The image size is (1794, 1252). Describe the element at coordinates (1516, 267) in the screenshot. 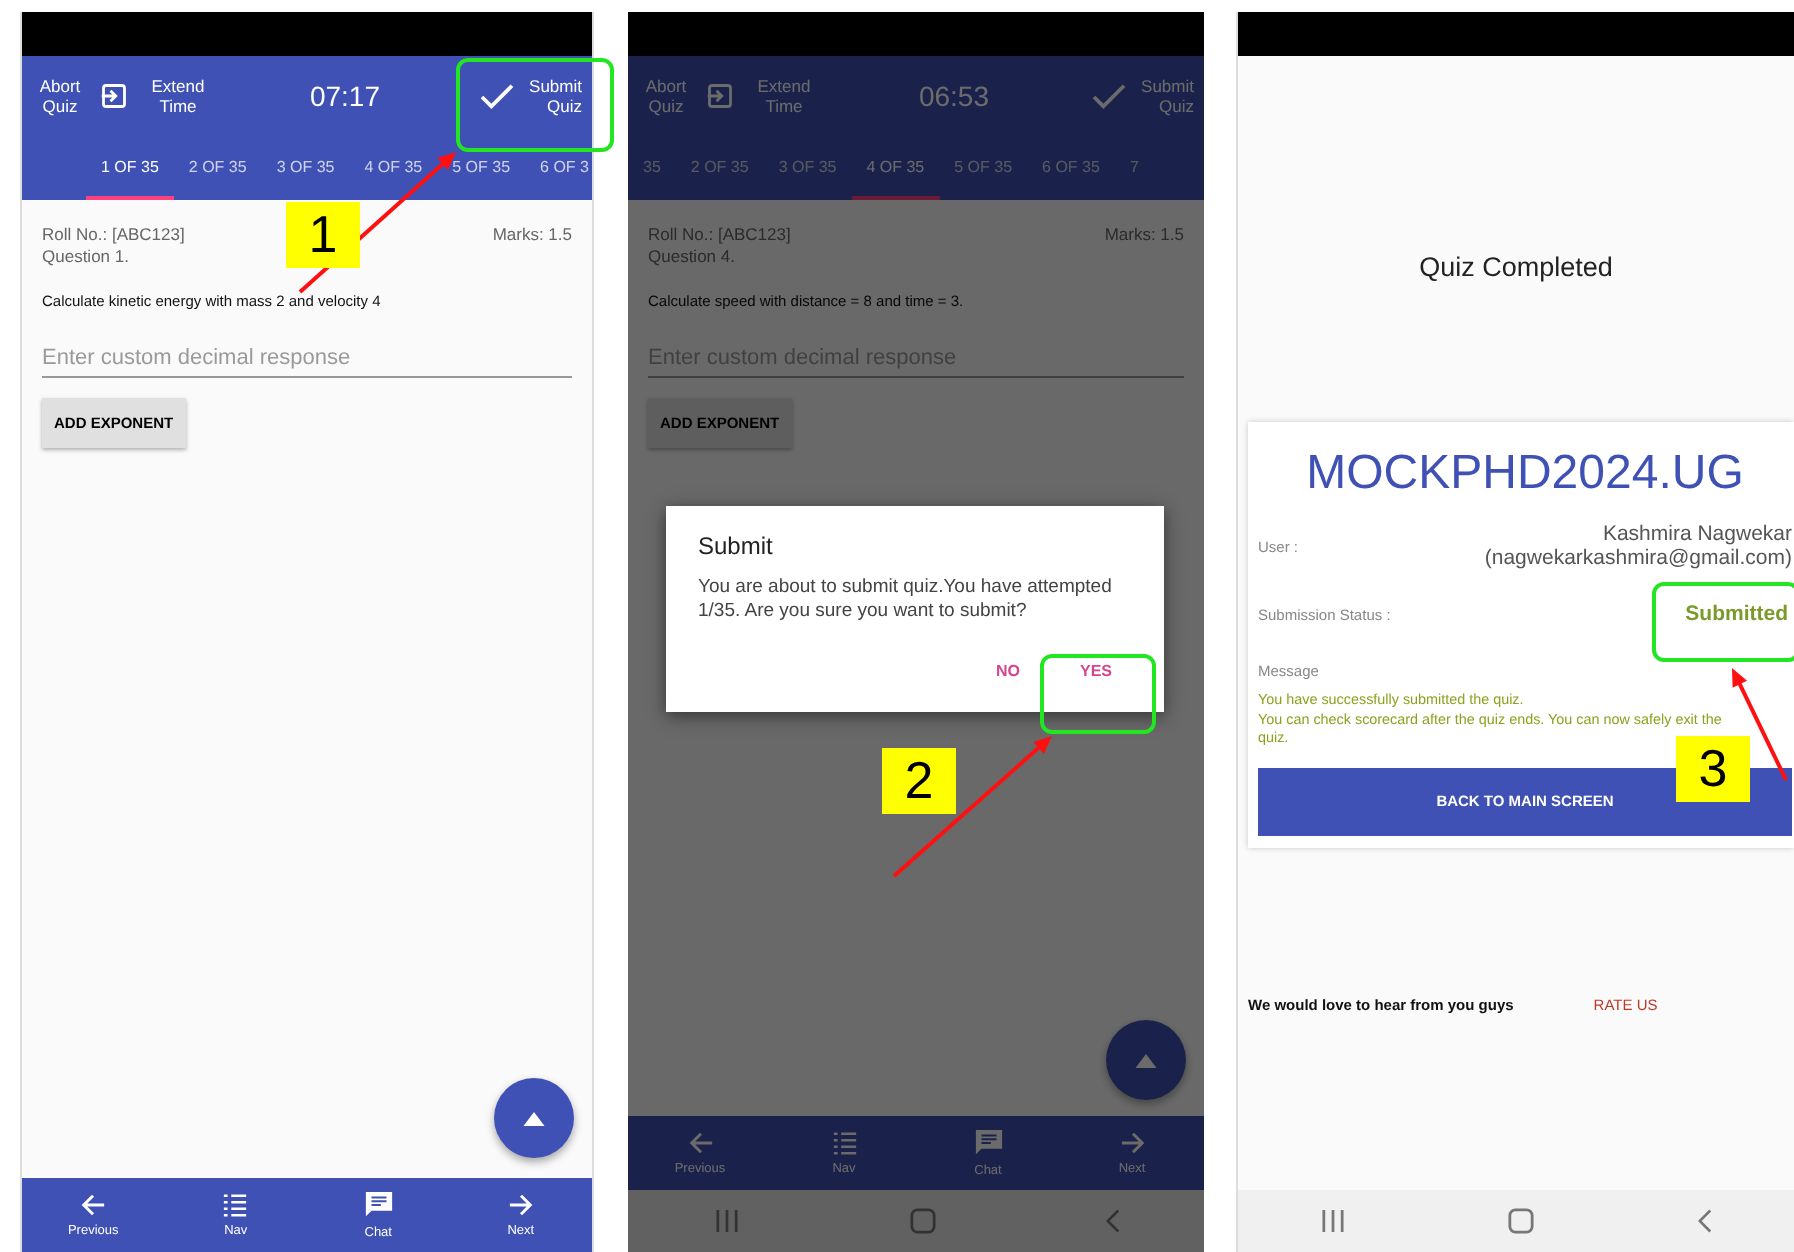

I see `completion-heading: Quiz Completed` at that location.